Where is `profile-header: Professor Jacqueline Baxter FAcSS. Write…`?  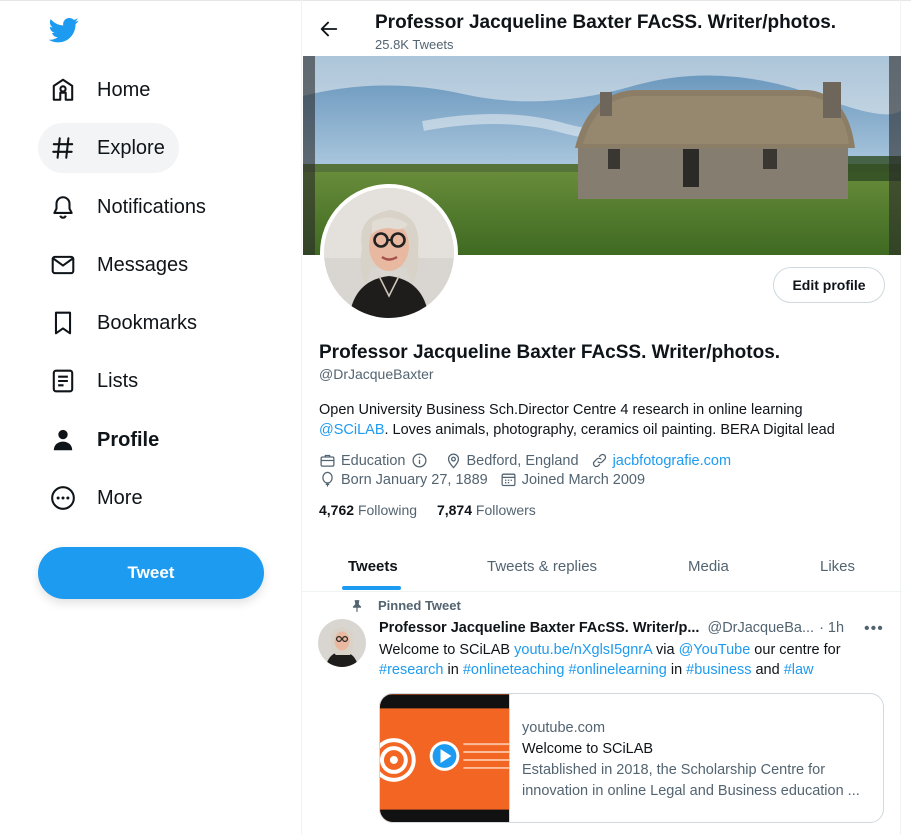 profile-header: Professor Jacqueline Baxter FAcSS. Write… is located at coordinates (602, 28).